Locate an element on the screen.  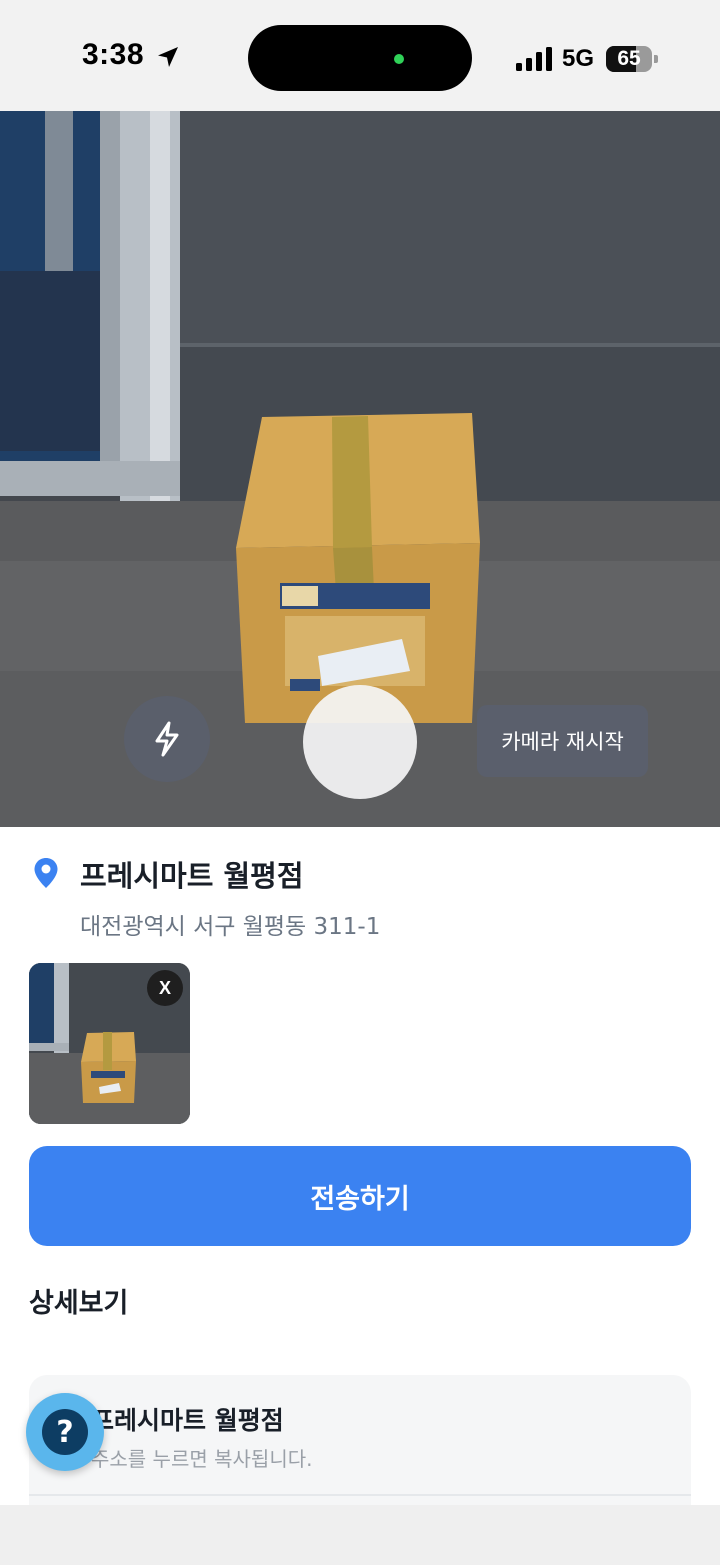
location-arrow-icon is located at coordinates (168, 57).